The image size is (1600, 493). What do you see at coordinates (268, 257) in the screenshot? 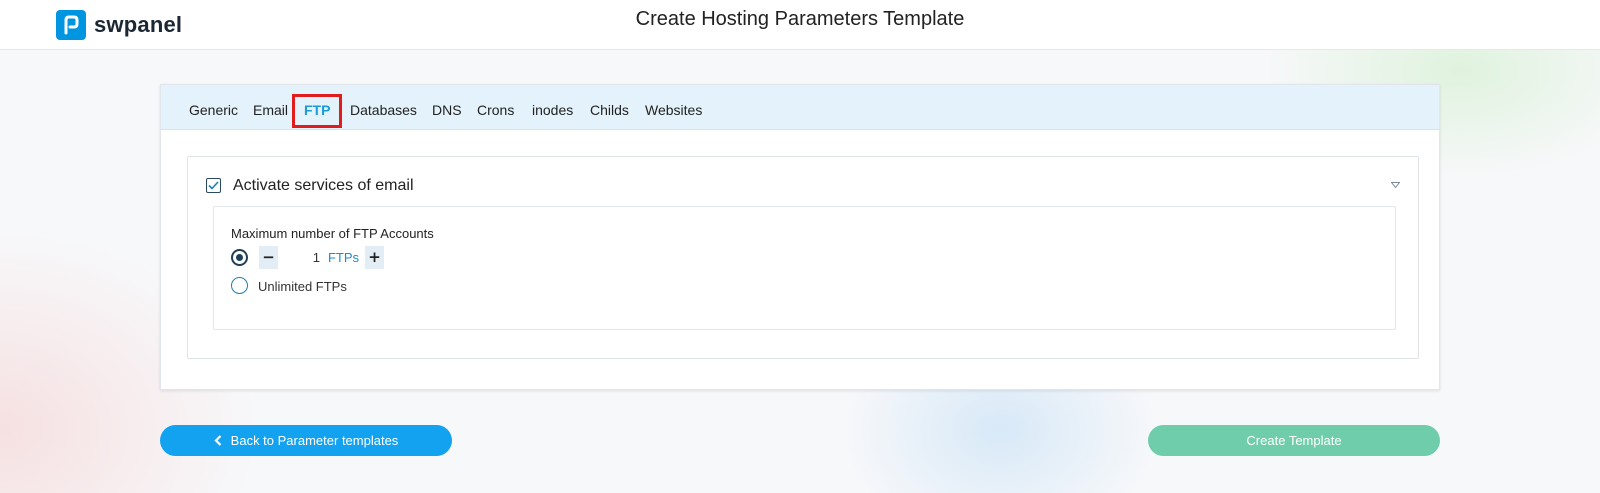
I see `decrement-button: −` at bounding box center [268, 257].